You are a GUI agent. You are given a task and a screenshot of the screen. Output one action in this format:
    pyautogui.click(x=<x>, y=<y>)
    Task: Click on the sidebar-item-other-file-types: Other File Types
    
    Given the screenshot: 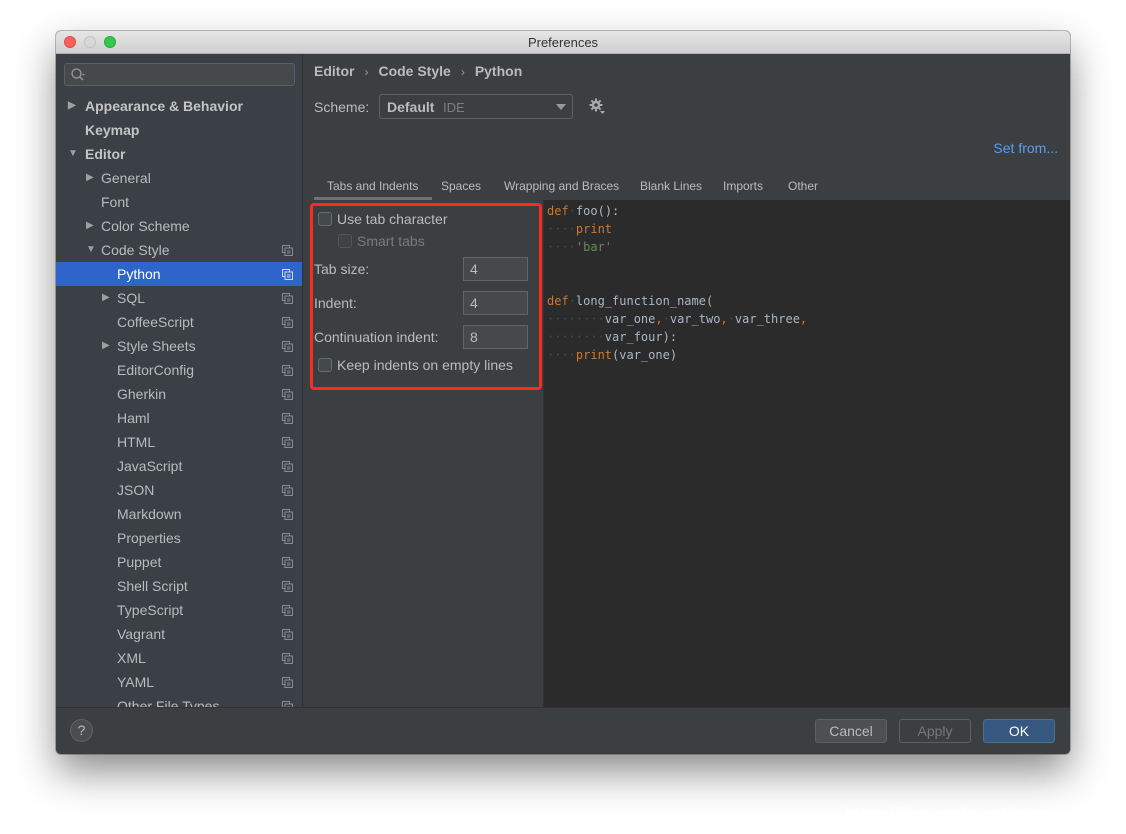 What is the action you would take?
    pyautogui.click(x=179, y=700)
    